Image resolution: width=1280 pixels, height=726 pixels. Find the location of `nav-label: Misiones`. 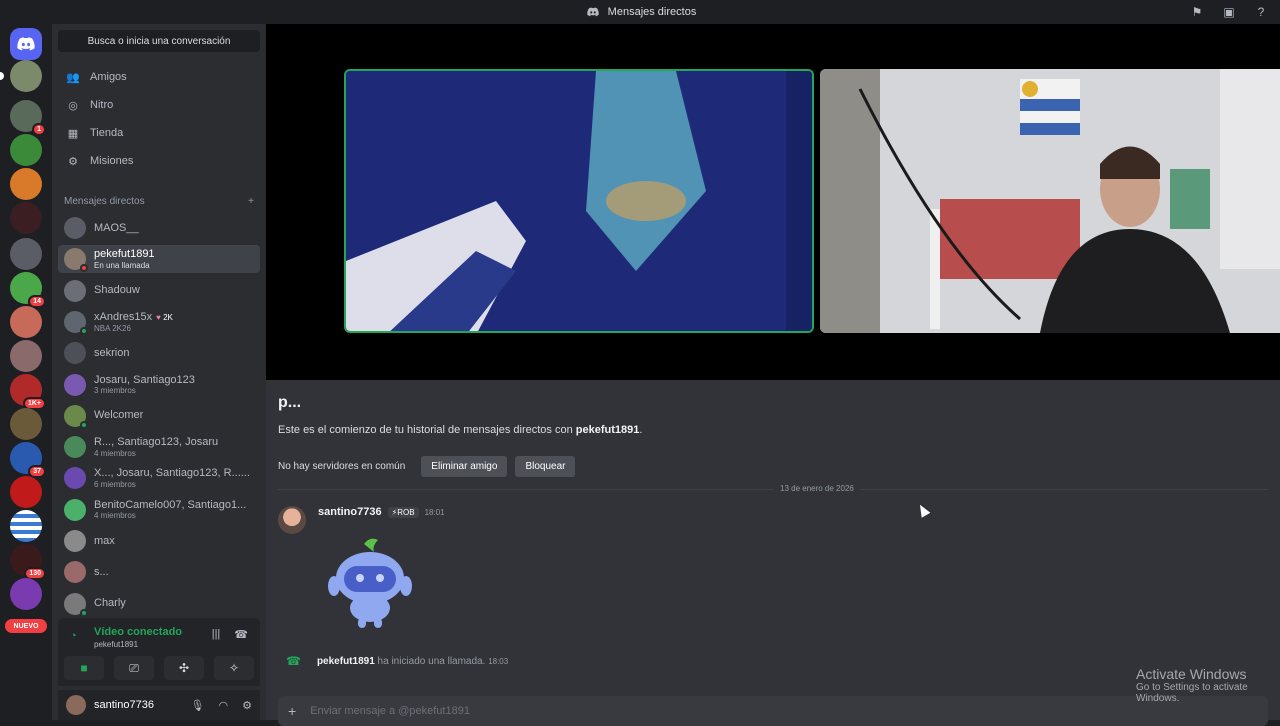

nav-label: Misiones is located at coordinates (112, 161).